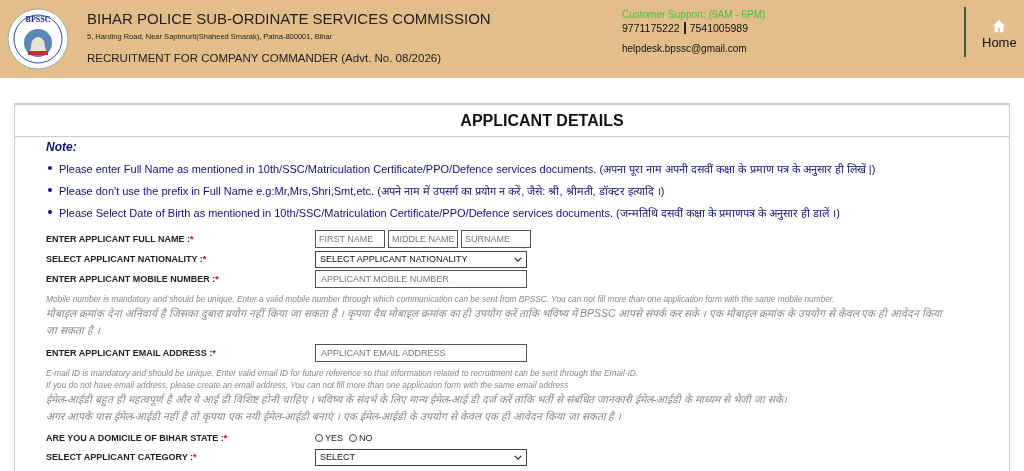 This screenshot has width=1024, height=471. What do you see at coordinates (421, 279) in the screenshot?
I see `input-field: APPLICANT MOBILE NUMBER` at bounding box center [421, 279].